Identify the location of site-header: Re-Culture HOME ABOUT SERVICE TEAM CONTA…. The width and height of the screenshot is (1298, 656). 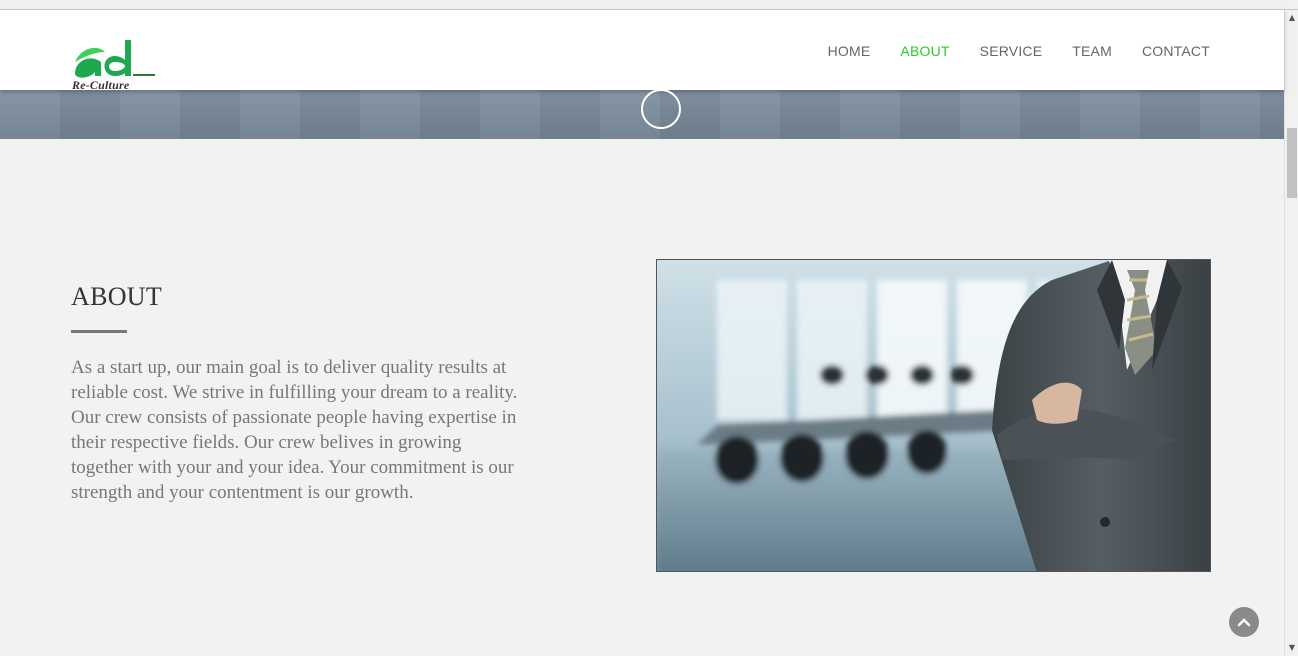
(642, 51).